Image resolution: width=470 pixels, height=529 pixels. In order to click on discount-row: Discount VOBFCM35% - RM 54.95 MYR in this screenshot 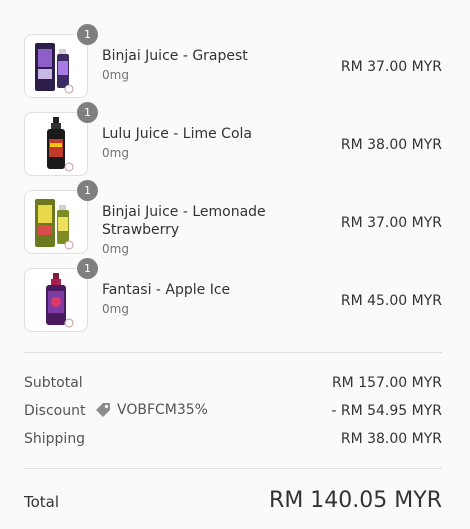, I will do `click(233, 412)`.